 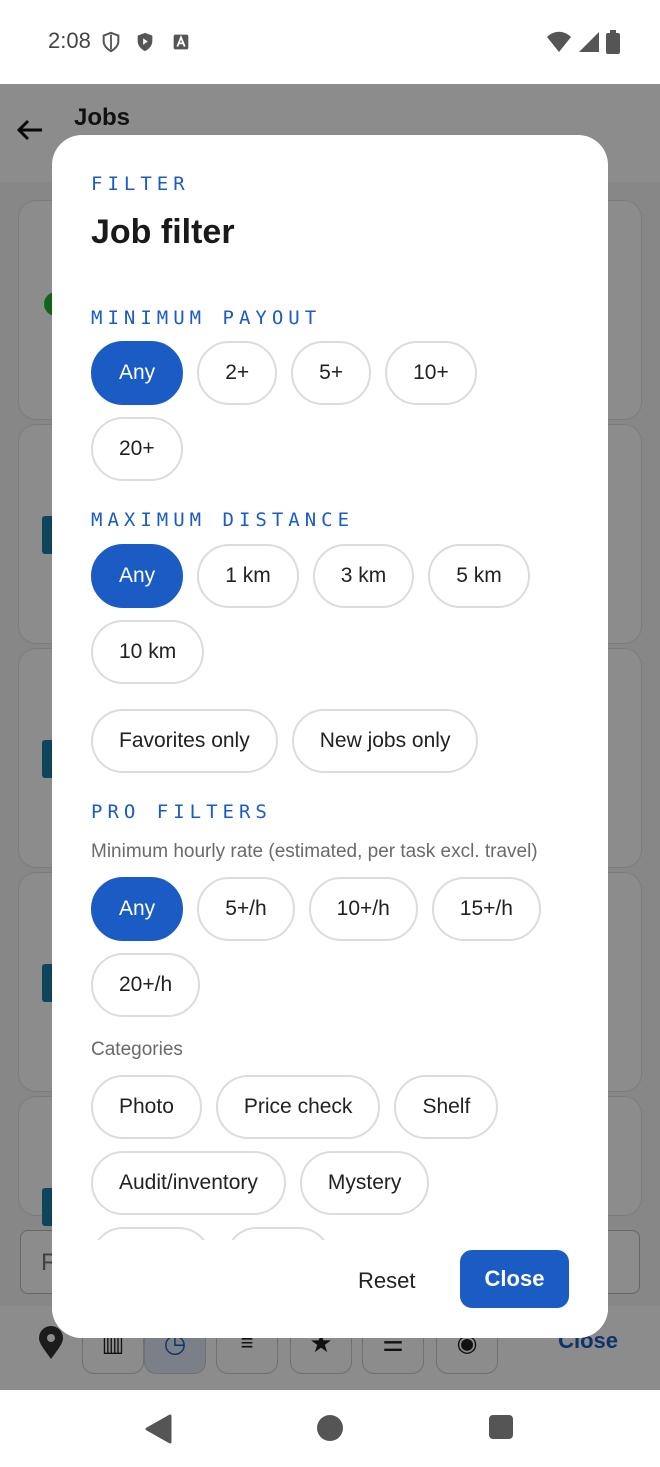 I want to click on favorites-only-chip: Favorites only, so click(x=184, y=741).